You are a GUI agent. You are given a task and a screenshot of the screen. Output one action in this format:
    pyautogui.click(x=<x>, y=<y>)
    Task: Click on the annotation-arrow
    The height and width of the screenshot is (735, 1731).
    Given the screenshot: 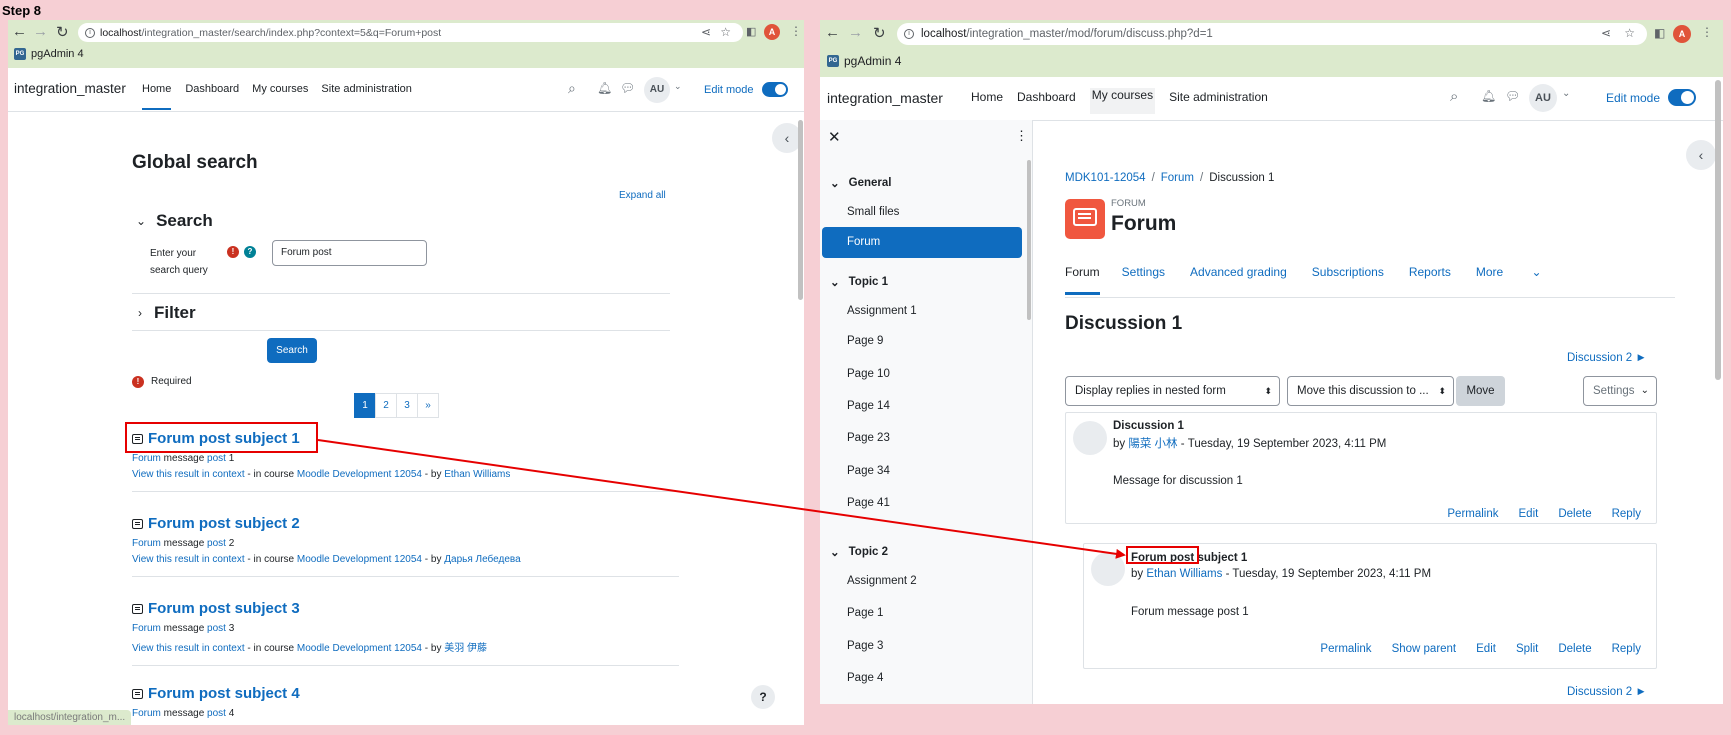 What is the action you would take?
    pyautogui.click(x=721, y=499)
    